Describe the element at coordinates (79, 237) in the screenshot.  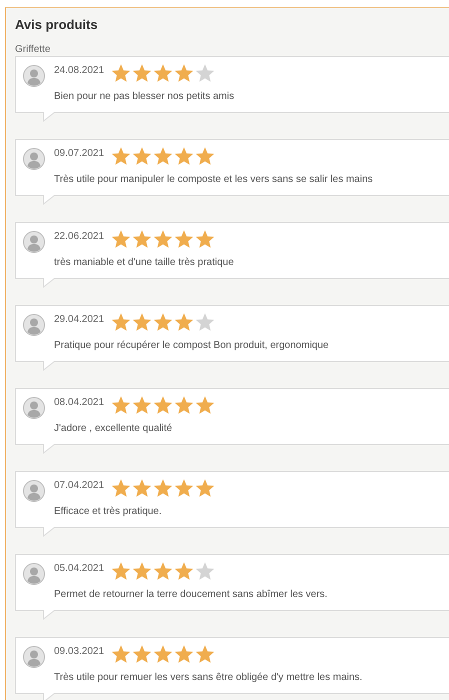
I see `review-date: 22.06.2021` at that location.